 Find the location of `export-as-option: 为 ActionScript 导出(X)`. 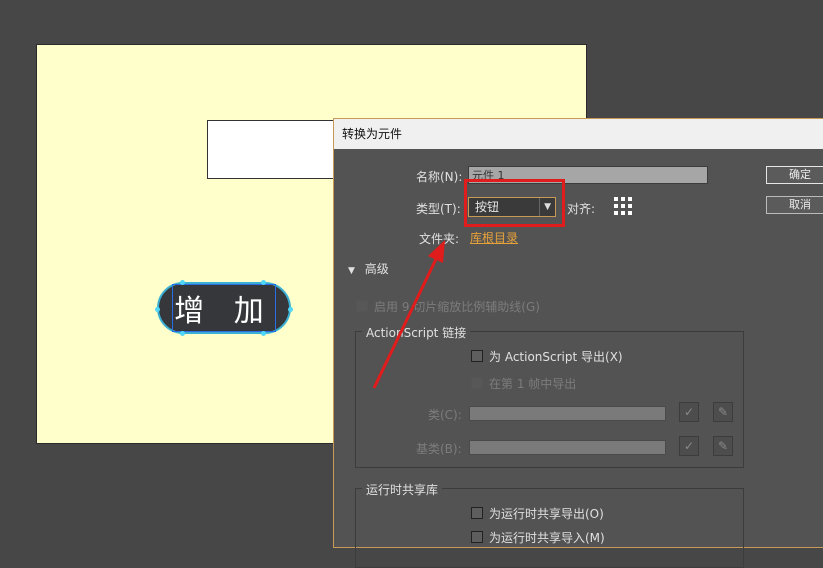

export-as-option: 为 ActionScript 导出(X) is located at coordinates (547, 356).